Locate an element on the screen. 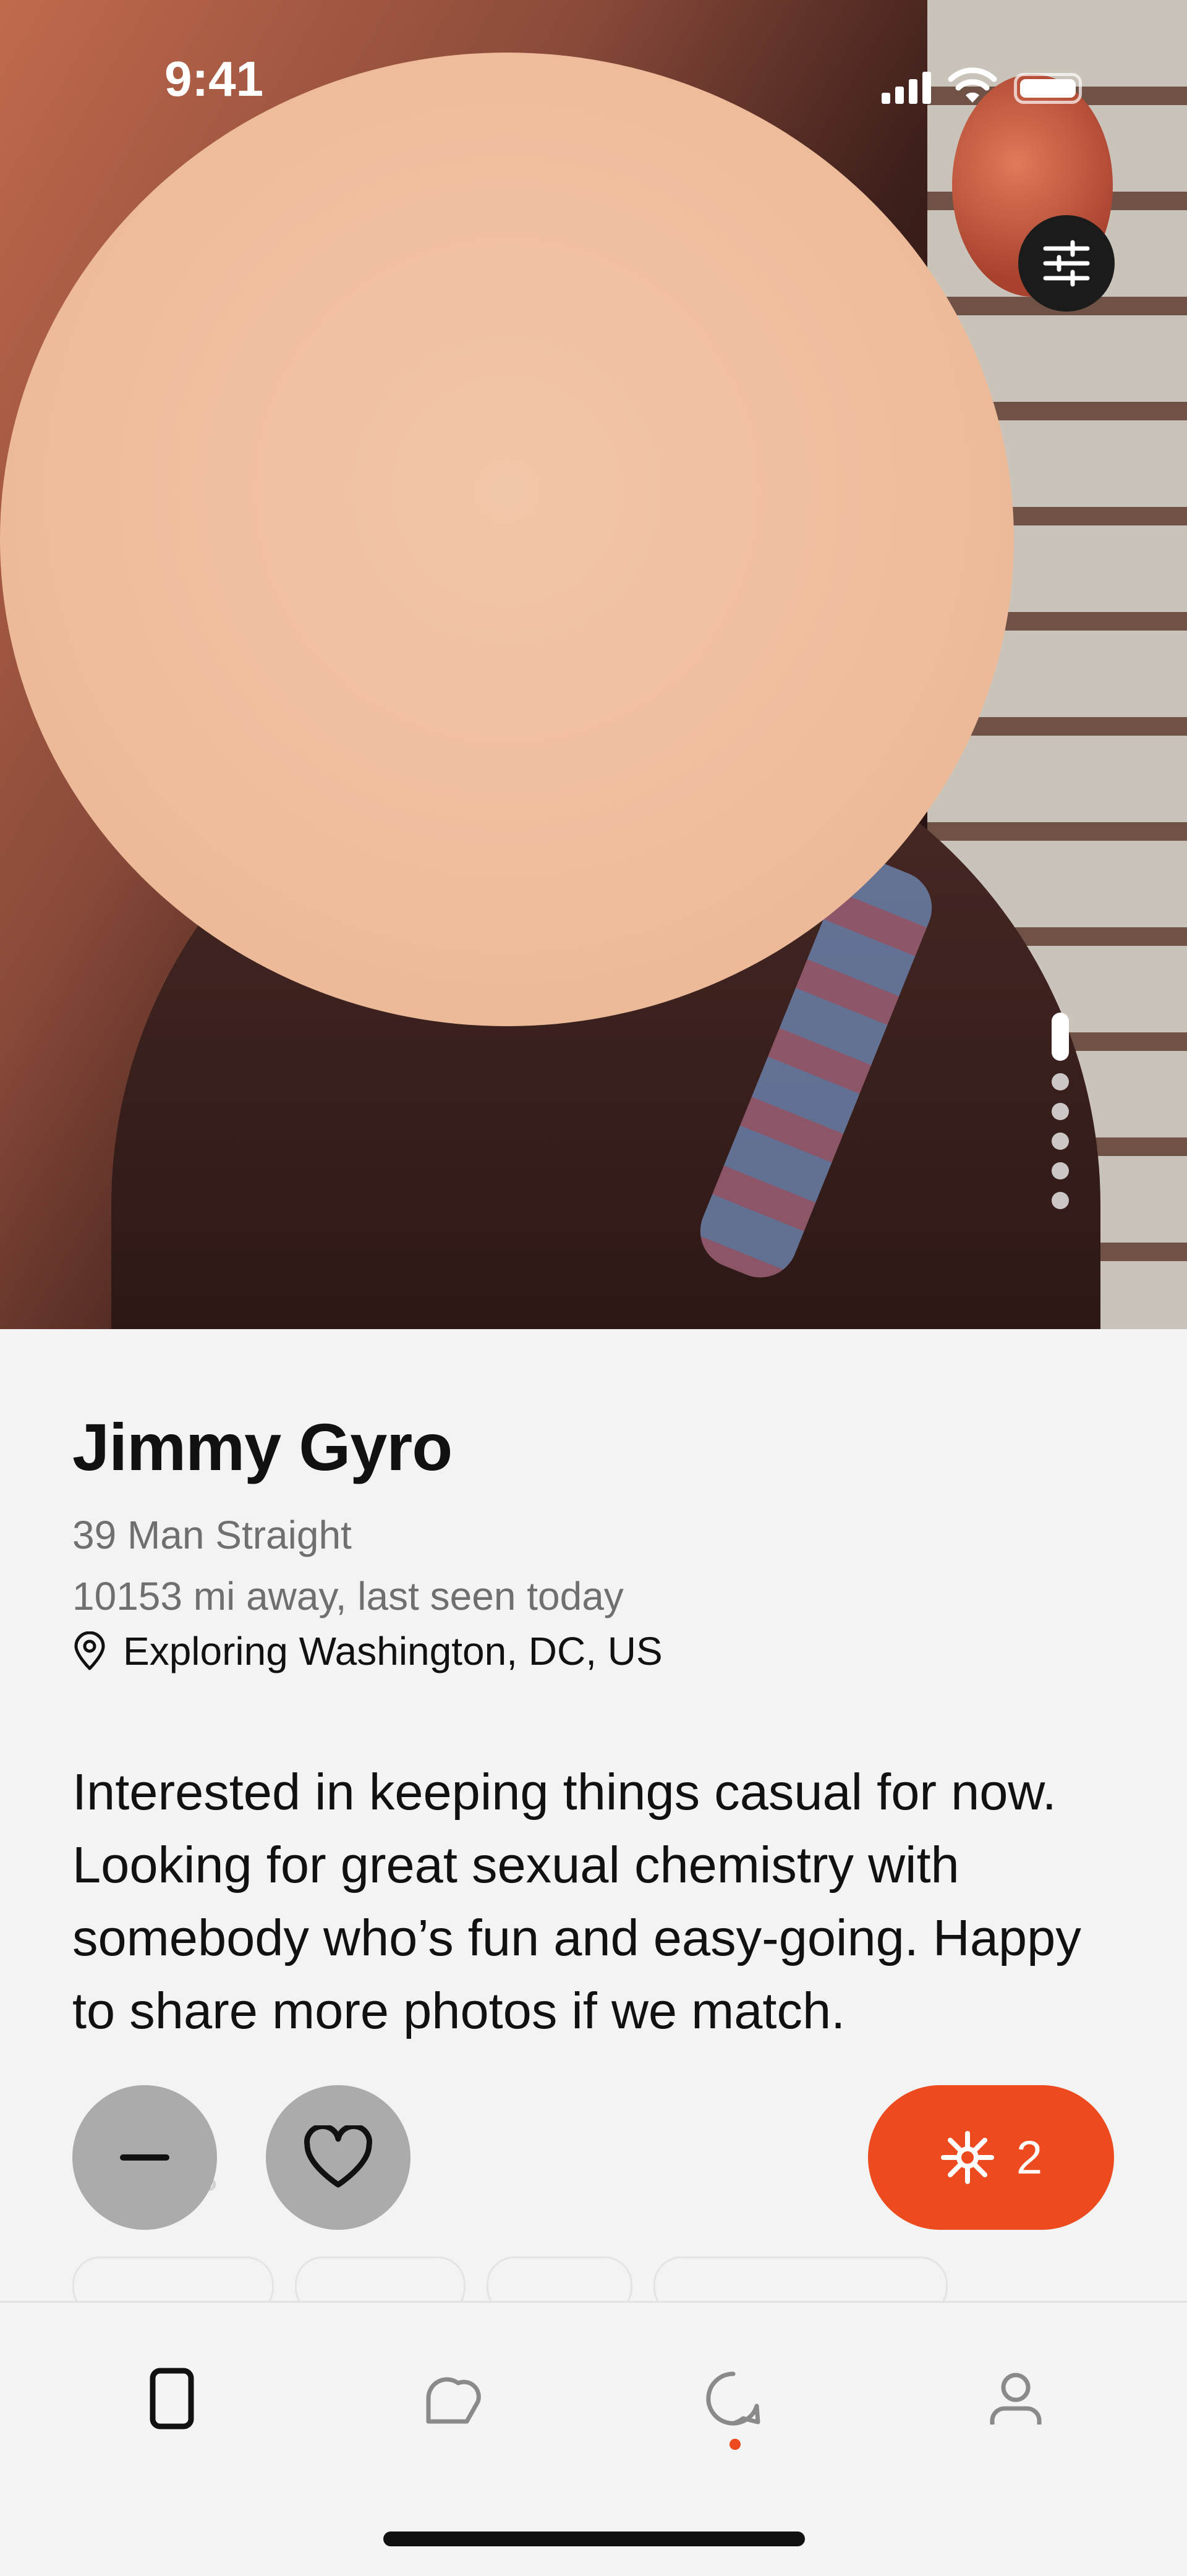 The height and width of the screenshot is (2576, 1187). person-icon is located at coordinates (1016, 2399).